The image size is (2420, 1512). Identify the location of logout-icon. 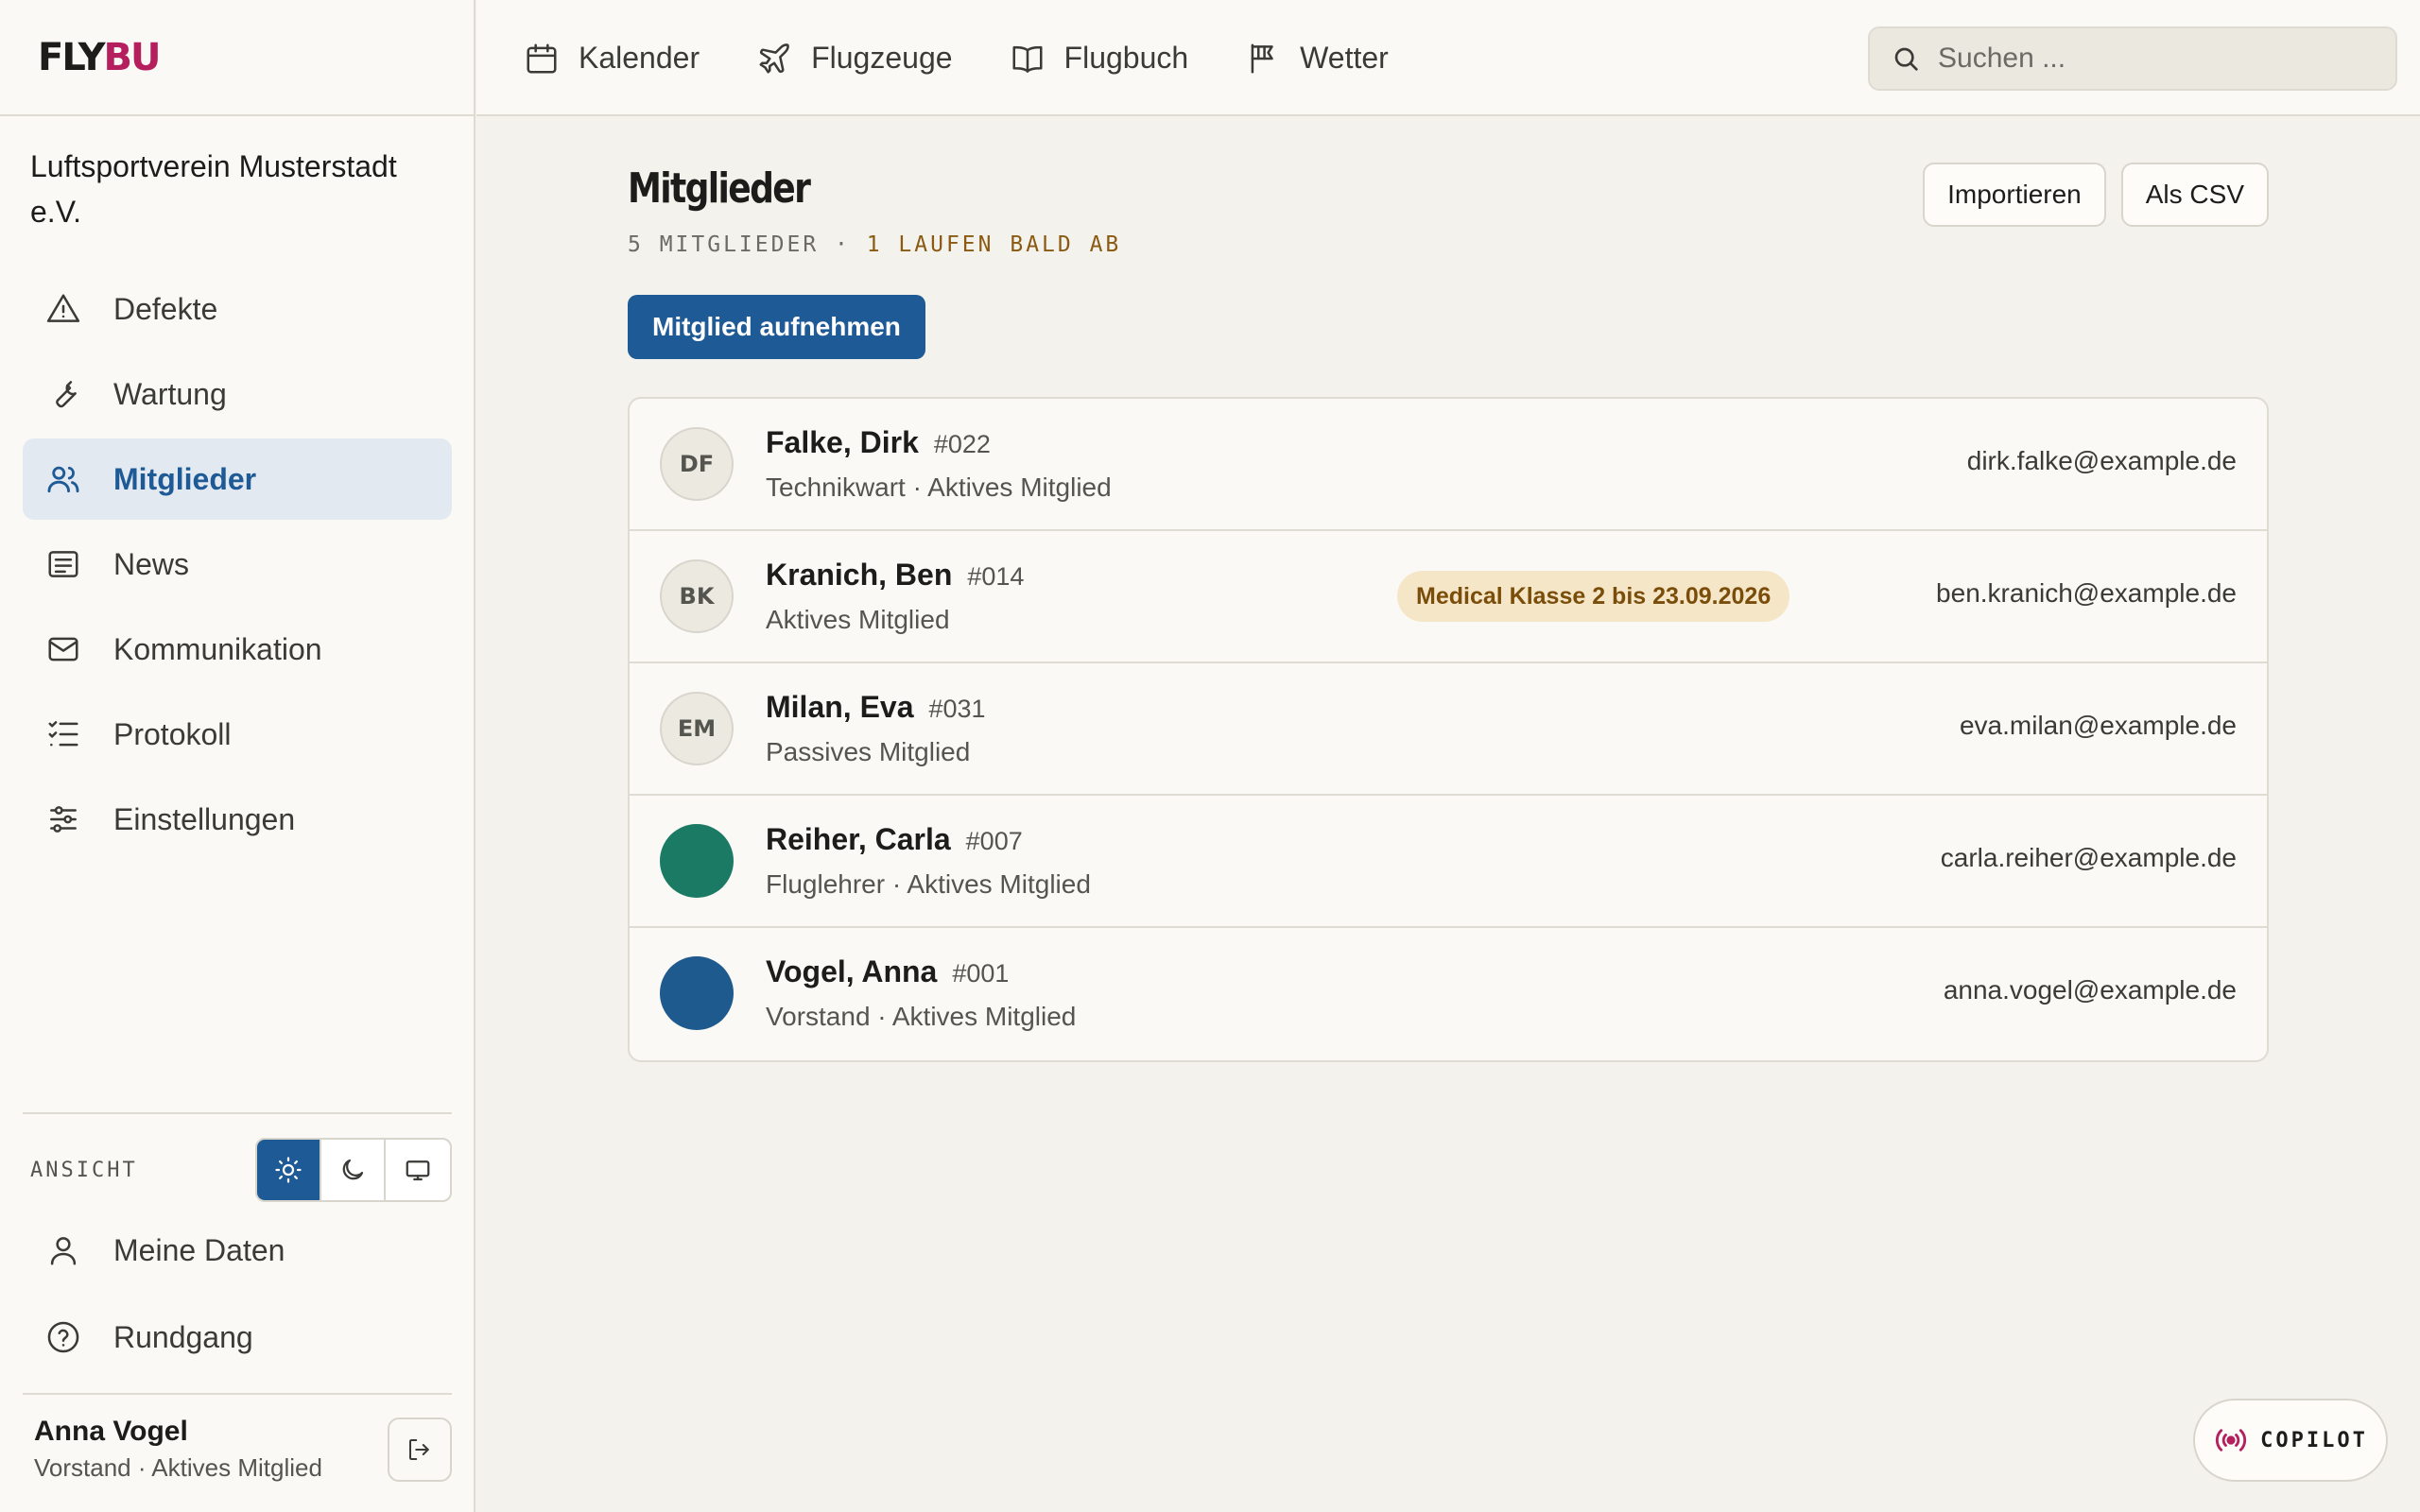
(419, 1449).